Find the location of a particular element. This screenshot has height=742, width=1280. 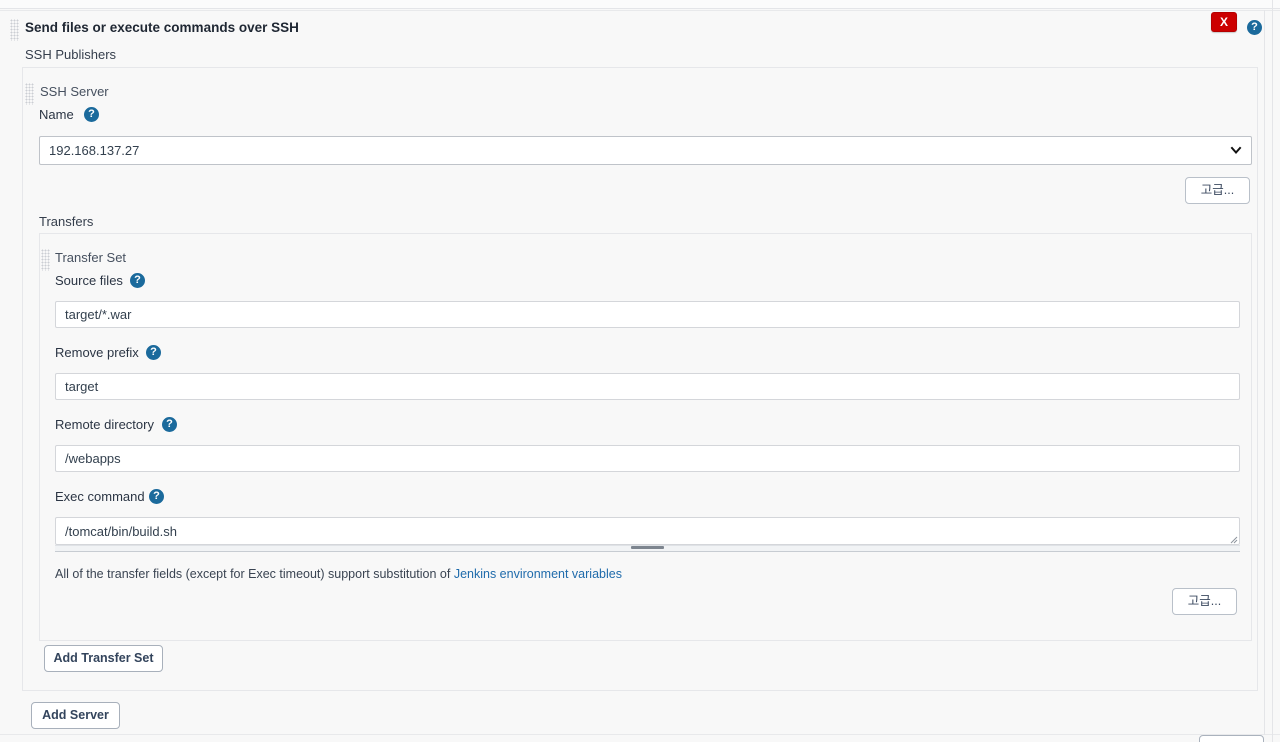

transfers-label: Transfers is located at coordinates (66, 221).